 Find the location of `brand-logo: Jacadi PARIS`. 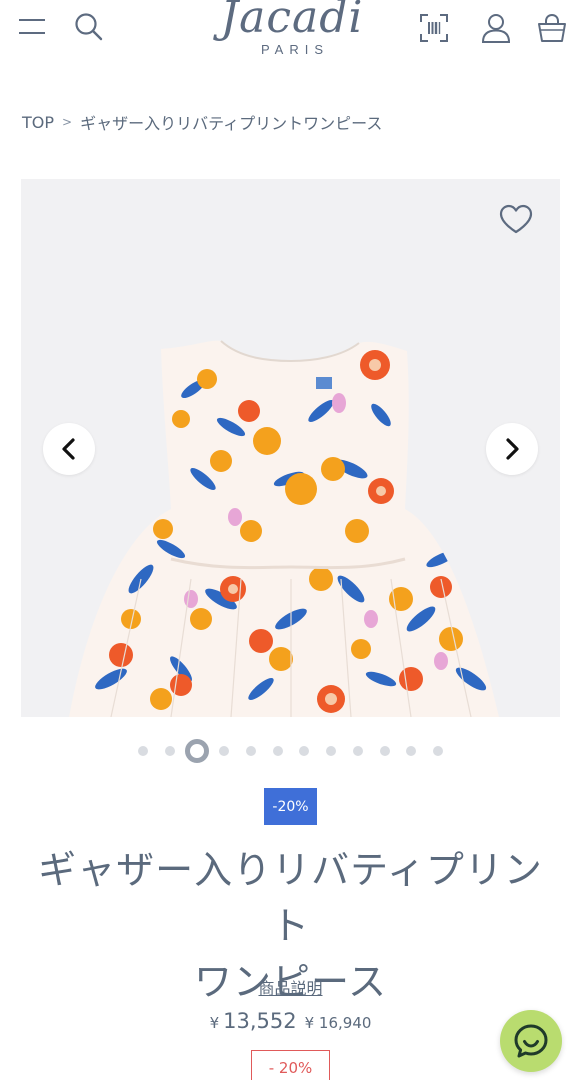

brand-logo: Jacadi PARIS is located at coordinates (292, 28).